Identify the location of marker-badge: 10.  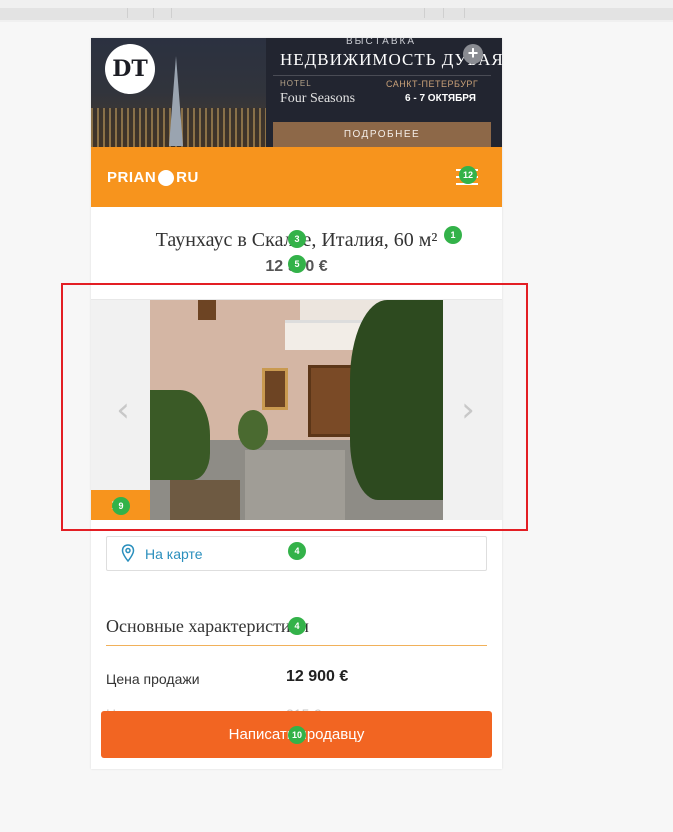
(297, 735).